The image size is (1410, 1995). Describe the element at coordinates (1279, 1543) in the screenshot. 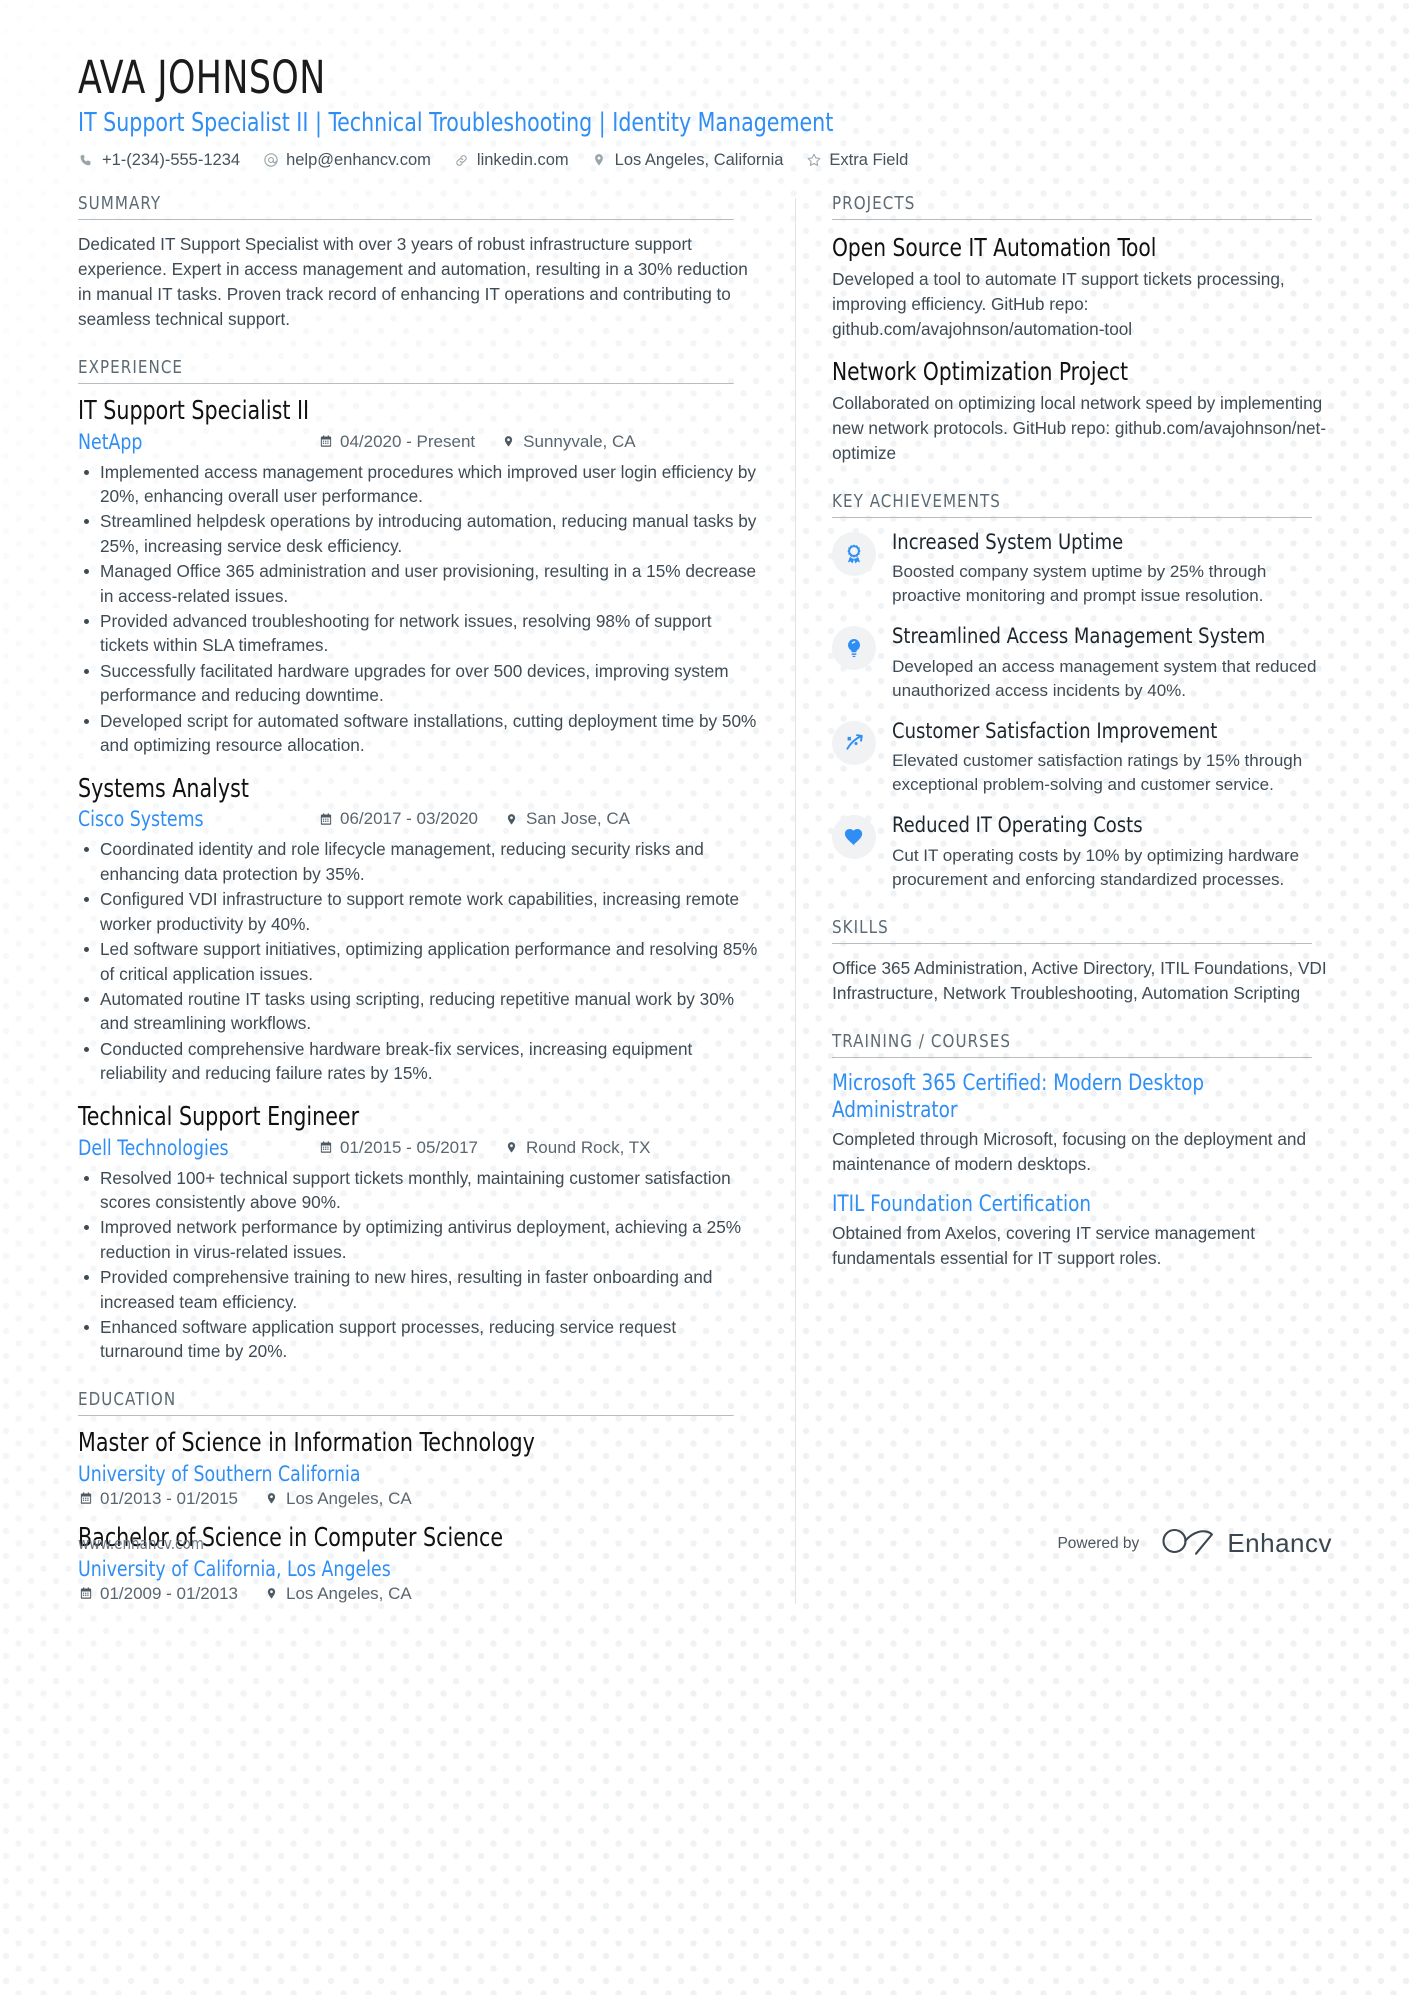

I see `enhancv-brand-name: Enhancv` at that location.